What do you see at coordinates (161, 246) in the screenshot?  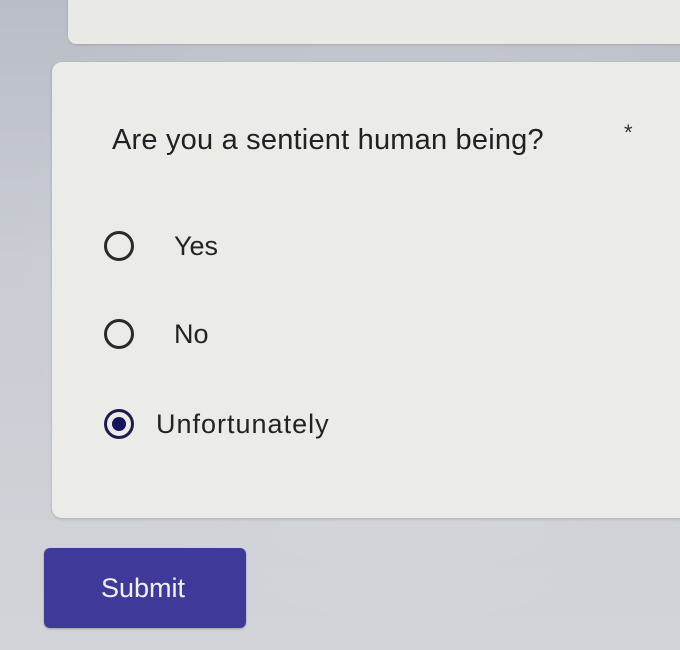 I see `option-yes: Yes` at bounding box center [161, 246].